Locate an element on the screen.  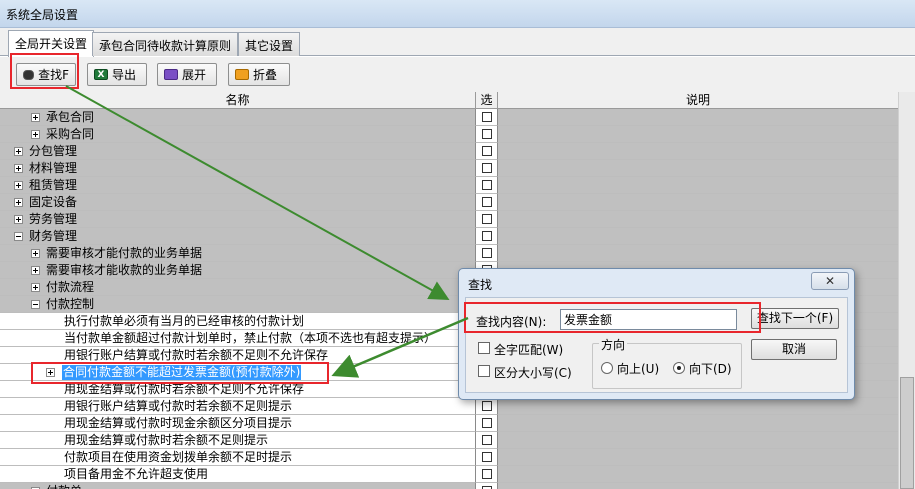
tree-row-name-cell: 用现金结算或付款时若余额不足则不允许保存 is located at coordinates (238, 389).